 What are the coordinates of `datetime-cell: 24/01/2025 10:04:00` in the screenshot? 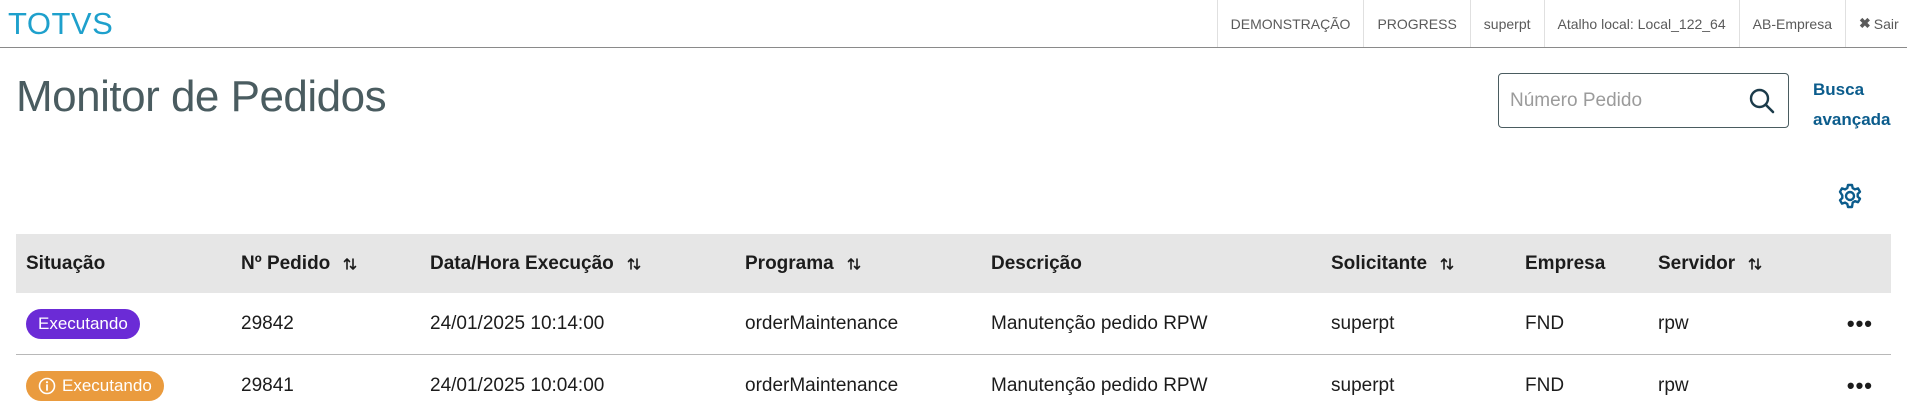 It's located at (517, 385).